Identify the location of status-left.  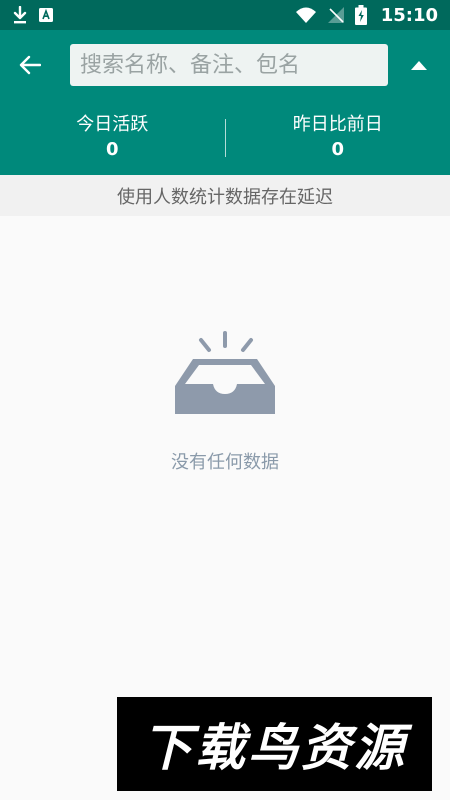
(33, 15).